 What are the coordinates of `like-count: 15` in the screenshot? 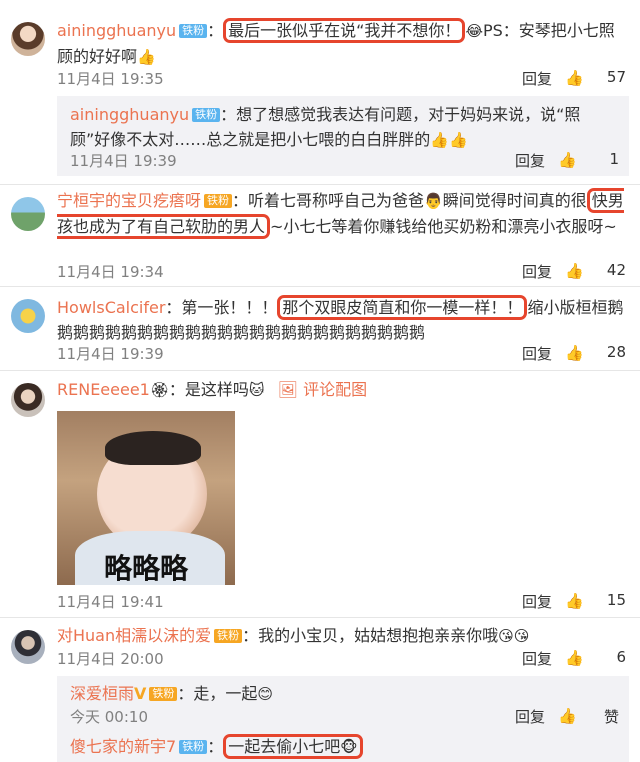 It's located at (616, 600).